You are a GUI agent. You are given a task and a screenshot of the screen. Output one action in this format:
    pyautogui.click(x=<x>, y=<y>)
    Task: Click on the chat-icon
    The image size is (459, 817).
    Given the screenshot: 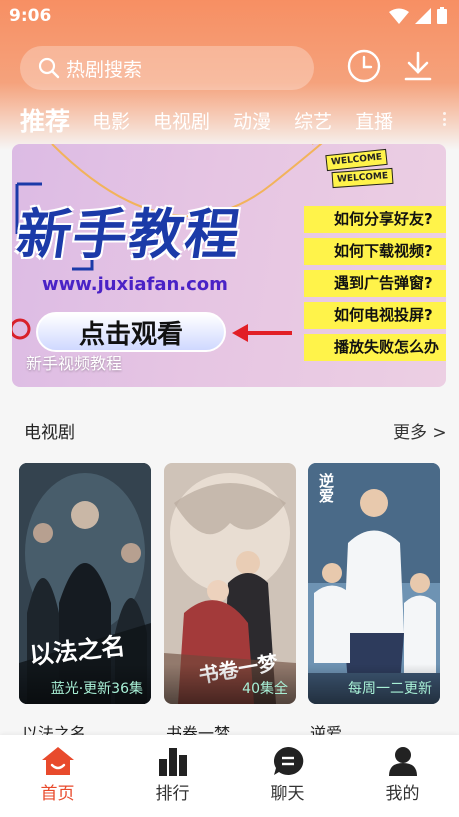 What is the action you would take?
    pyautogui.click(x=288, y=760)
    